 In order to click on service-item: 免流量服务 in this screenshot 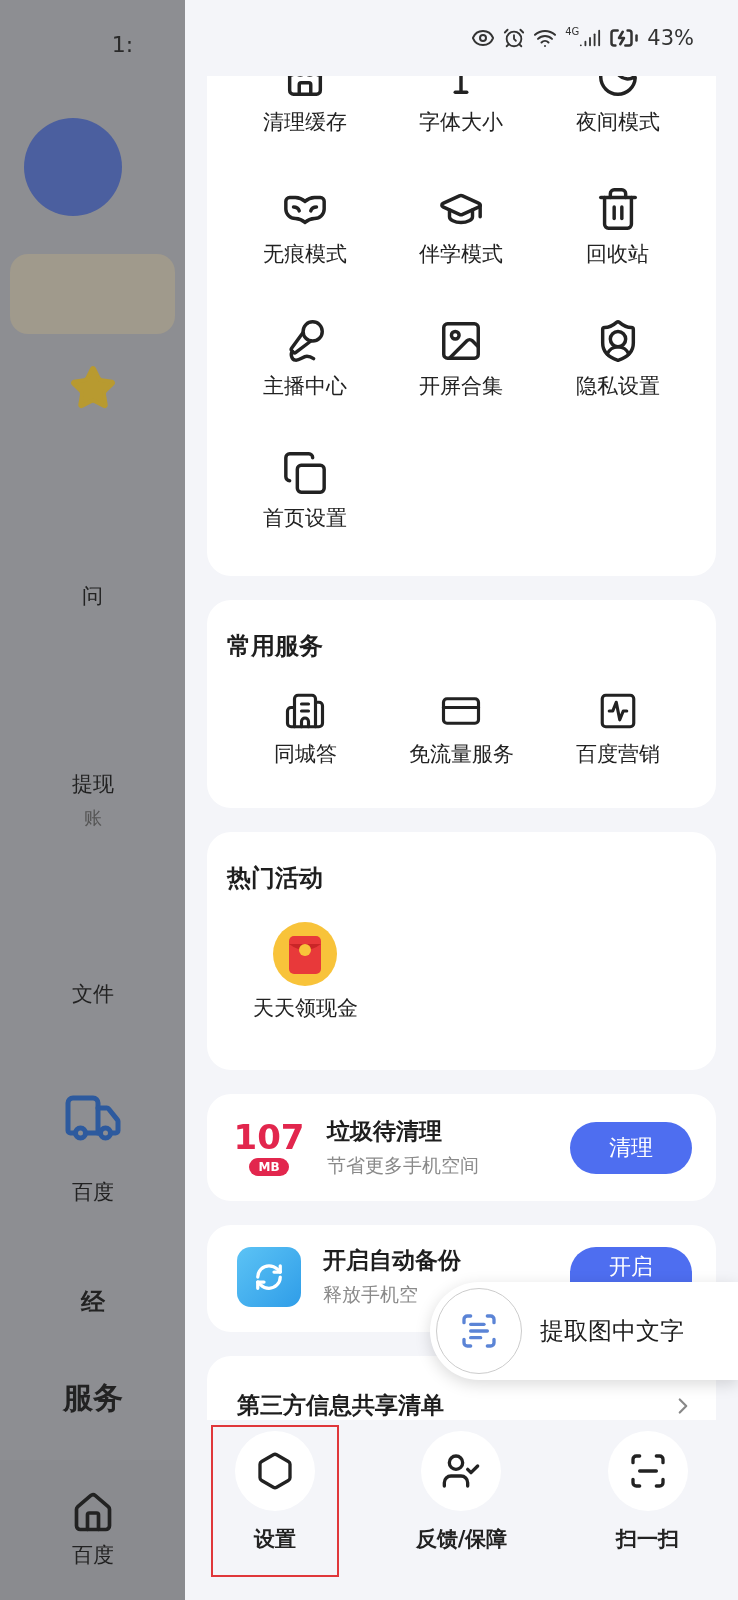, I will do `click(461, 729)`.